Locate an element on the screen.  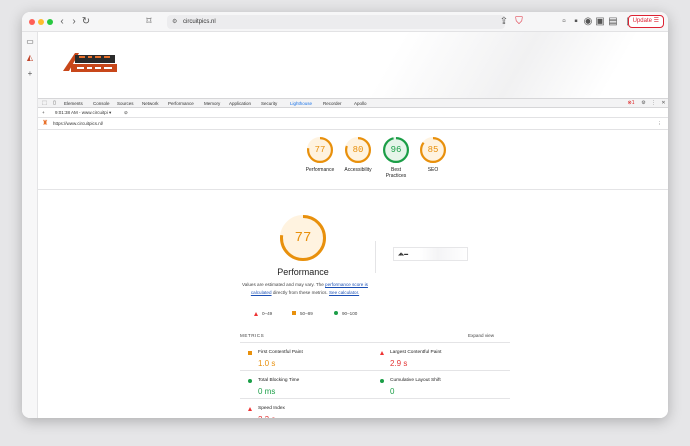
tab-sources: Sources is located at coordinates (125, 103).